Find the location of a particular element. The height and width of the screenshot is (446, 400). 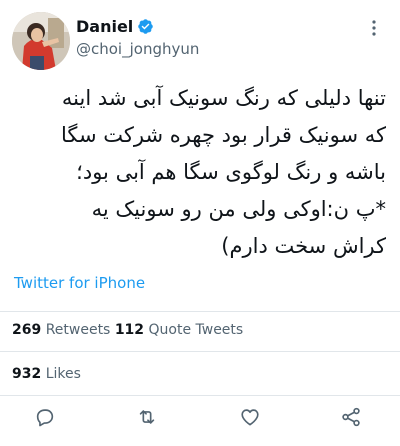

more-options-icon is located at coordinates (374, 28).